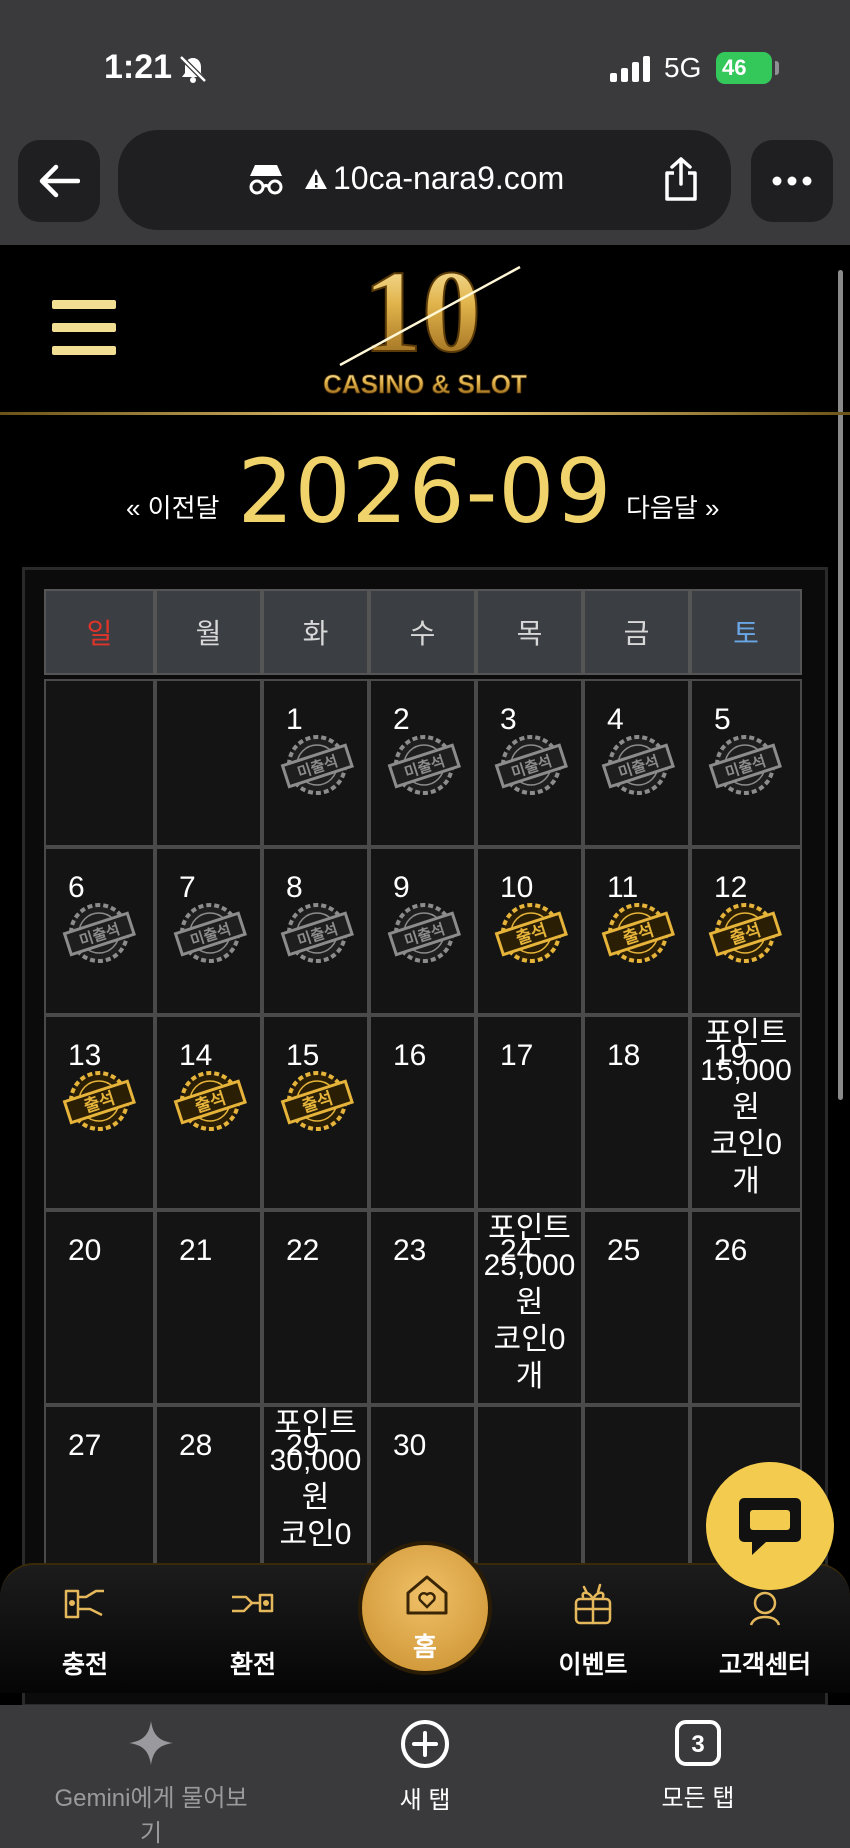 The image size is (850, 1848). What do you see at coordinates (672, 506) in the screenshot?
I see `next-month-link: 다음달 »` at bounding box center [672, 506].